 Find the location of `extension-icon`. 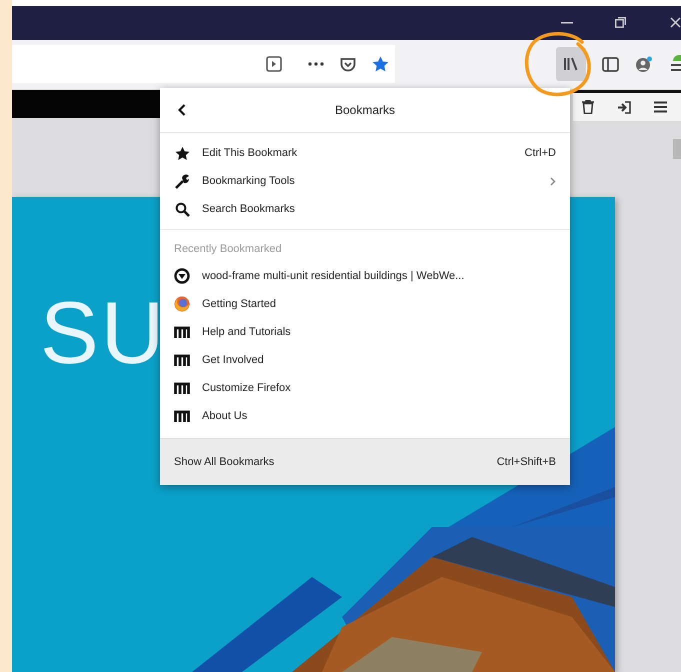

extension-icon is located at coordinates (676, 64).